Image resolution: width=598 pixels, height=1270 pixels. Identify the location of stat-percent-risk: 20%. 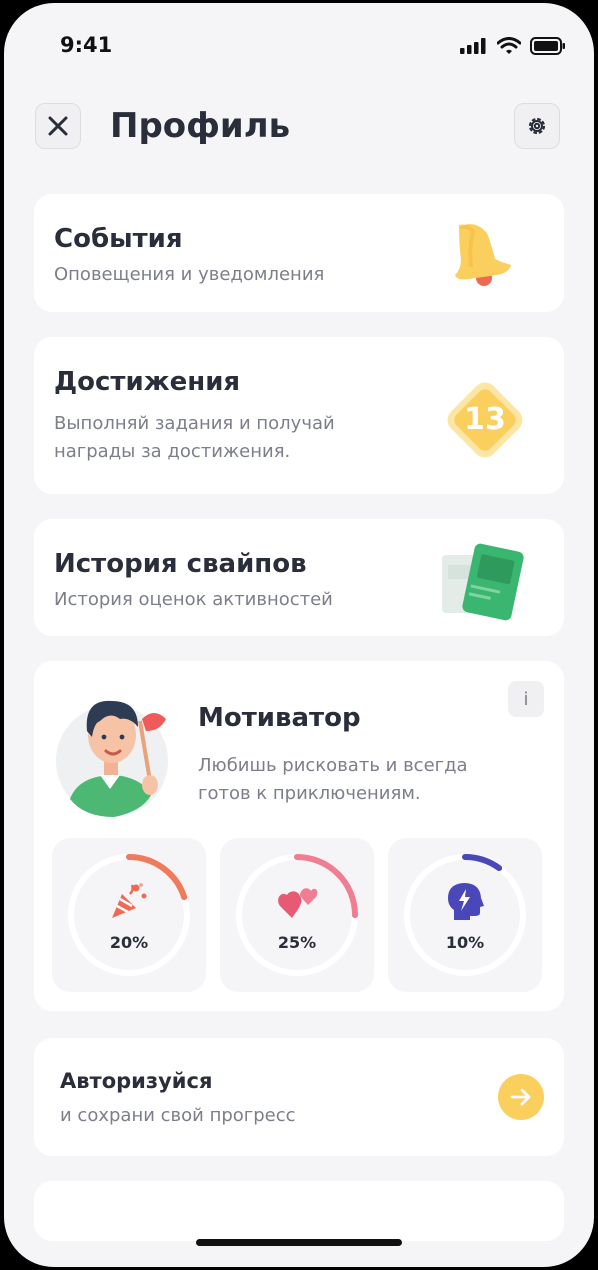
(129, 942).